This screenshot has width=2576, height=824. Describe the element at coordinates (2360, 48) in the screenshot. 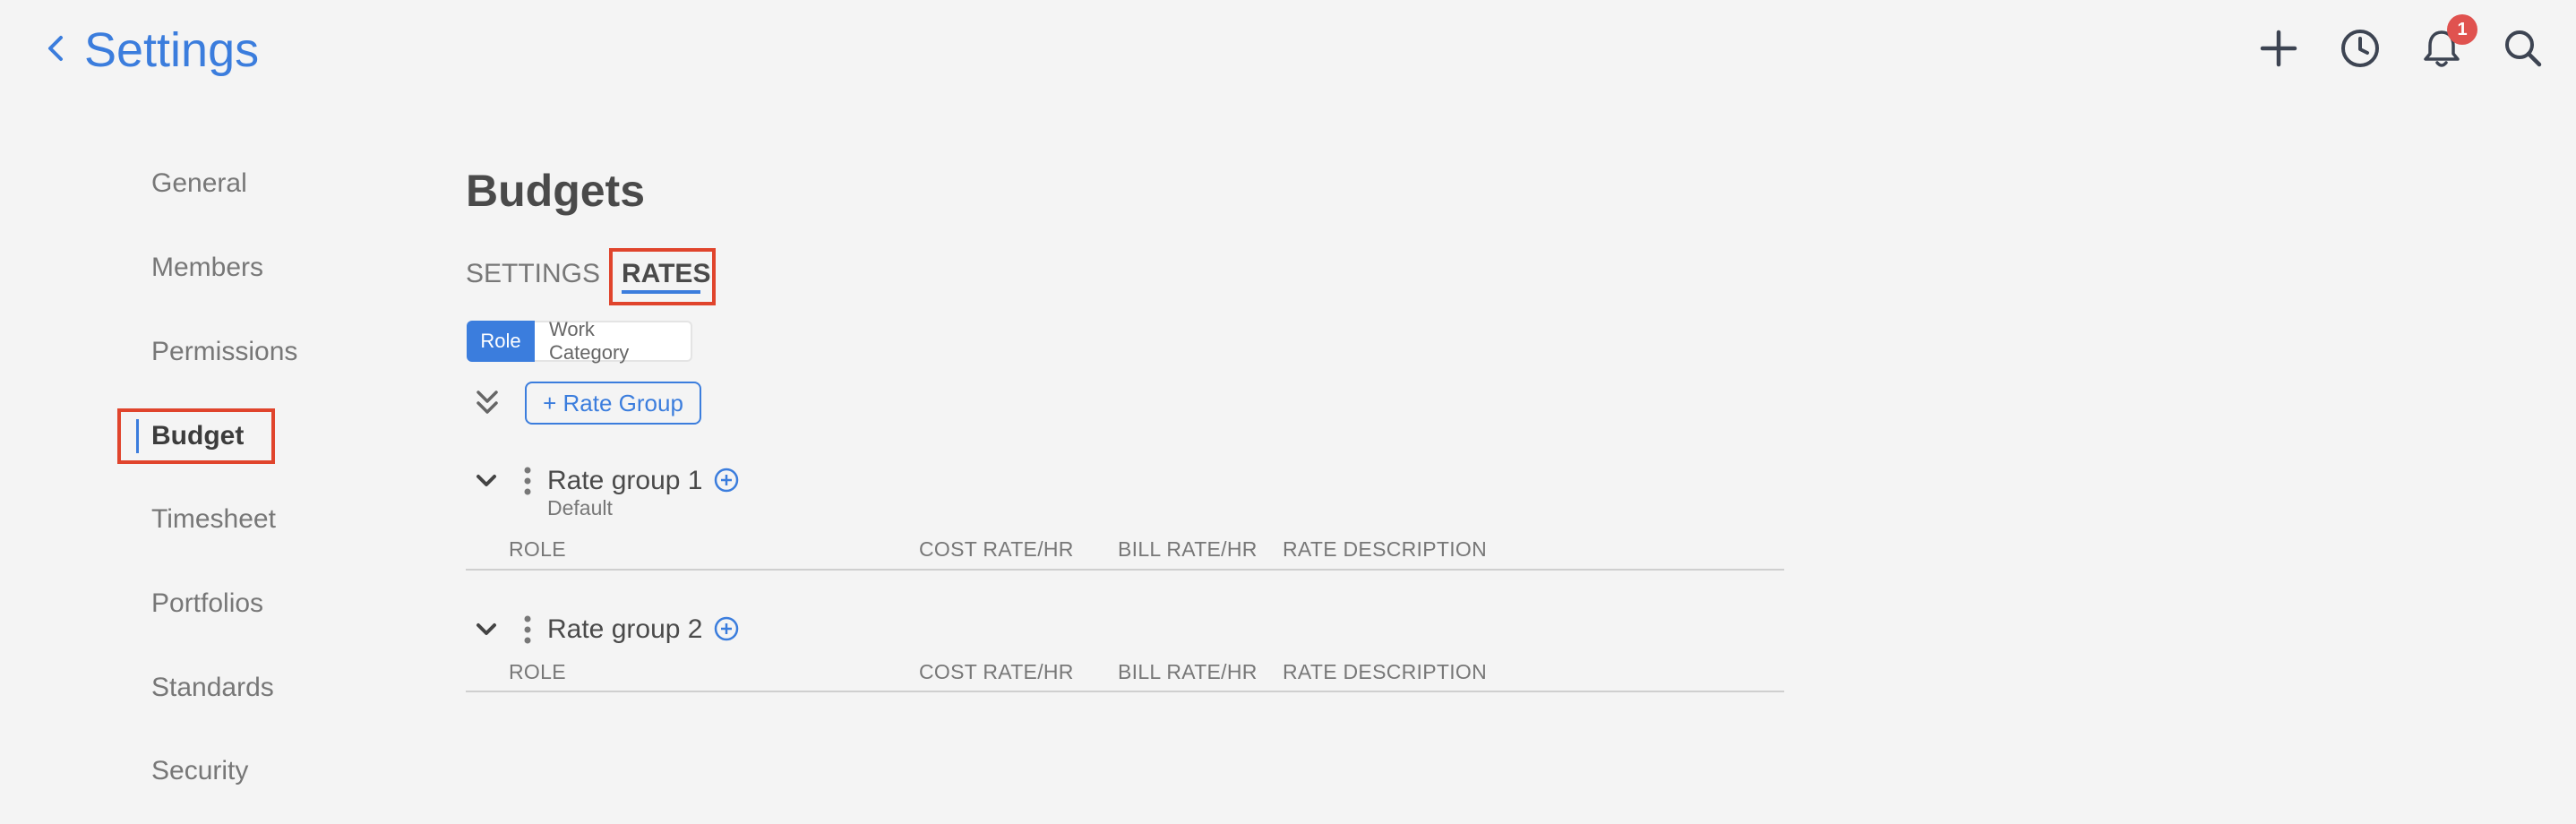

I see `clock-icon` at that location.